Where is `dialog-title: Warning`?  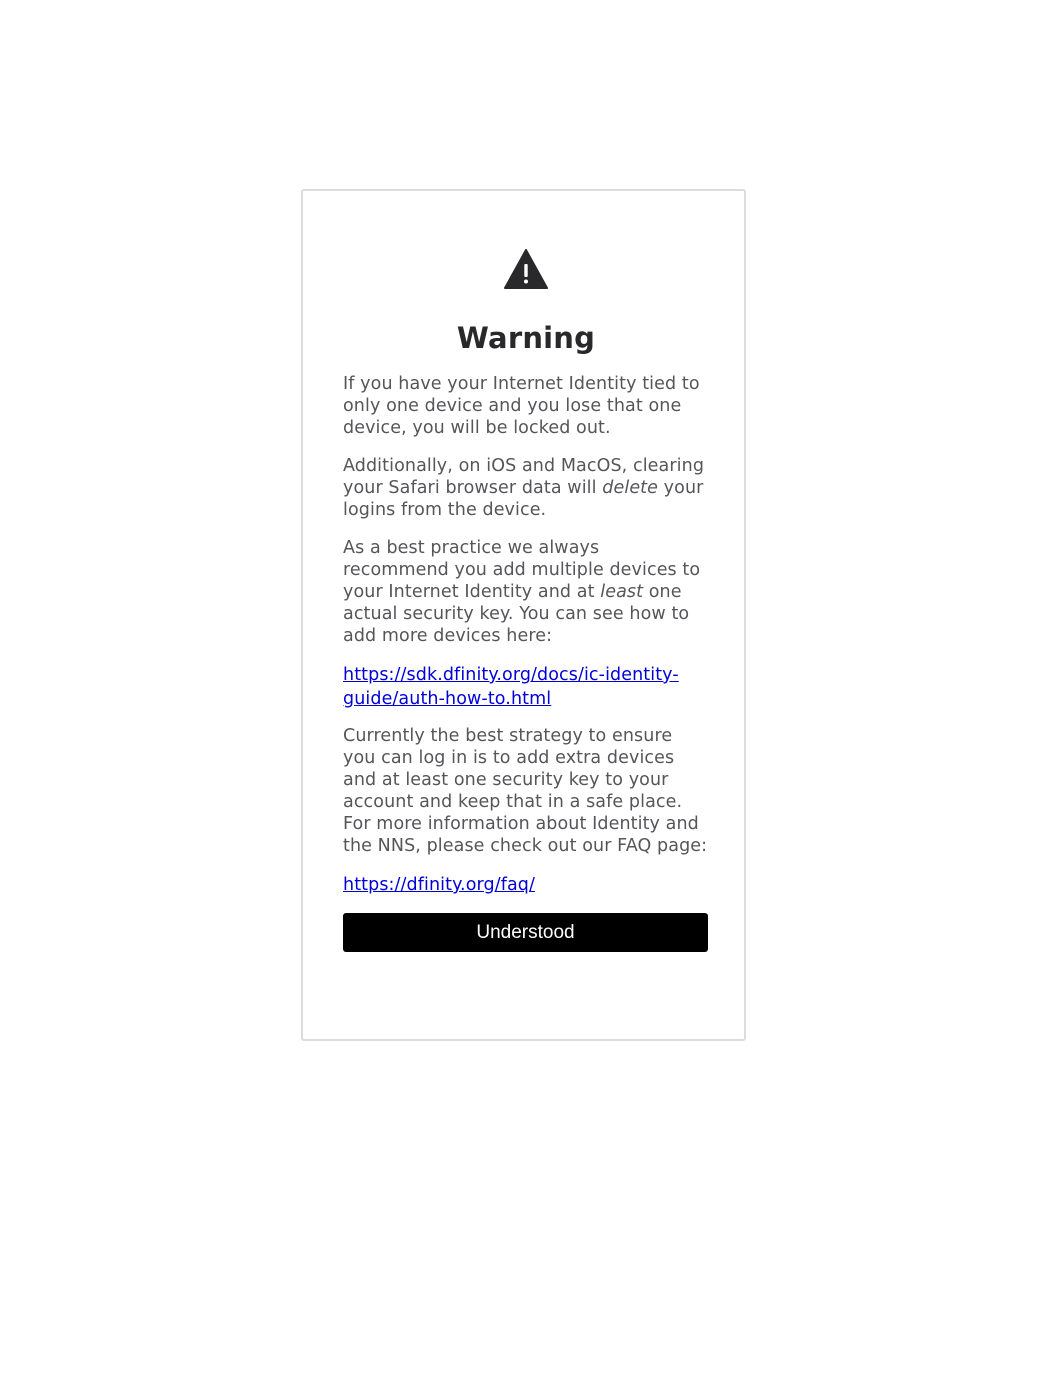
dialog-title: Warning is located at coordinates (526, 338).